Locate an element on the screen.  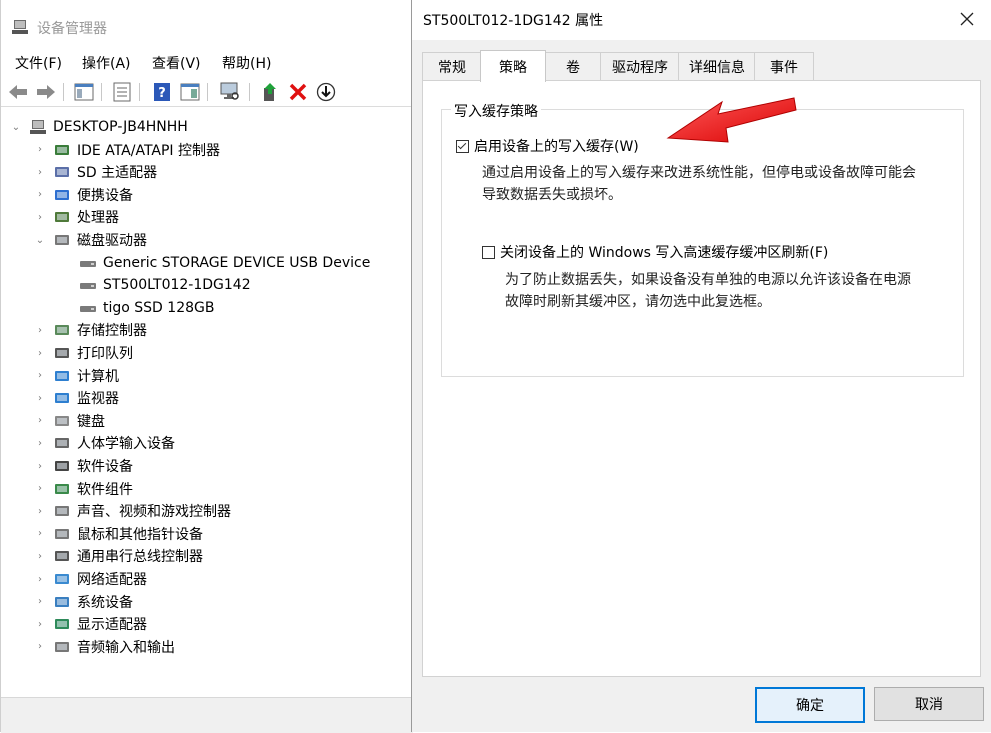
back-arrow-icon is located at coordinates (18, 92).